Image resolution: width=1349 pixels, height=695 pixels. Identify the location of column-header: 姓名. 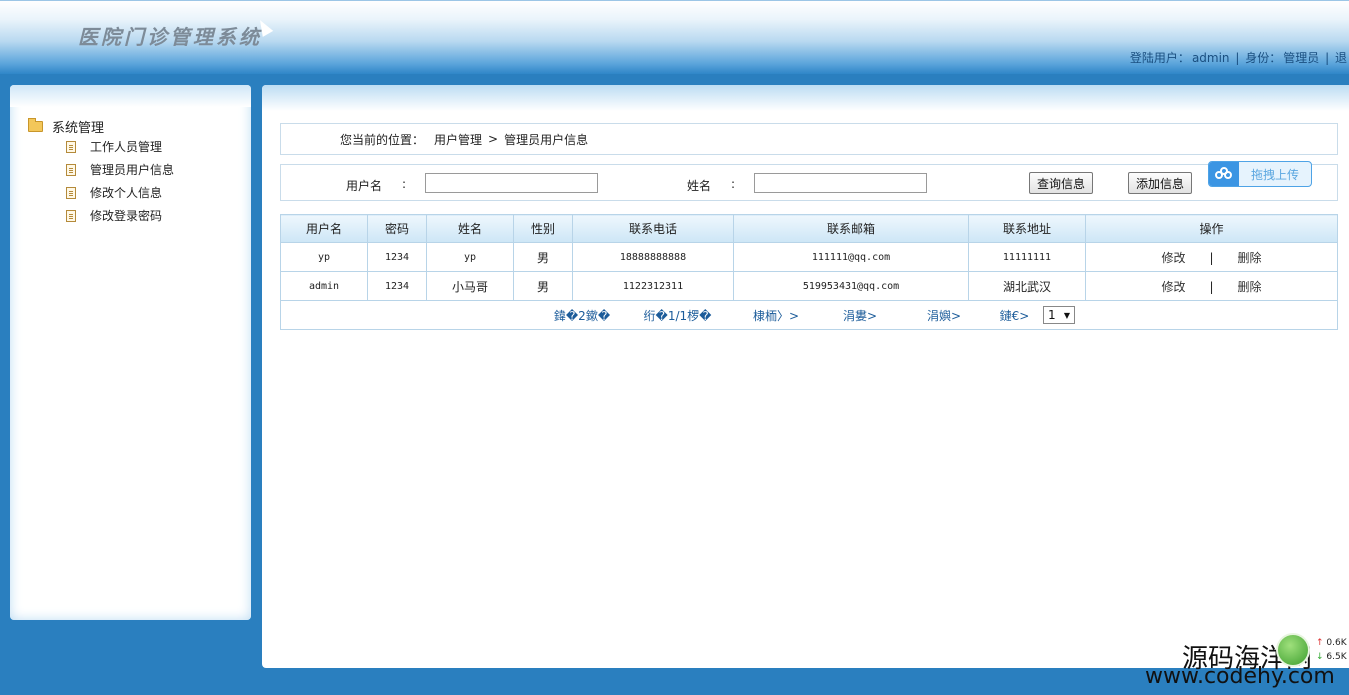
(470, 228).